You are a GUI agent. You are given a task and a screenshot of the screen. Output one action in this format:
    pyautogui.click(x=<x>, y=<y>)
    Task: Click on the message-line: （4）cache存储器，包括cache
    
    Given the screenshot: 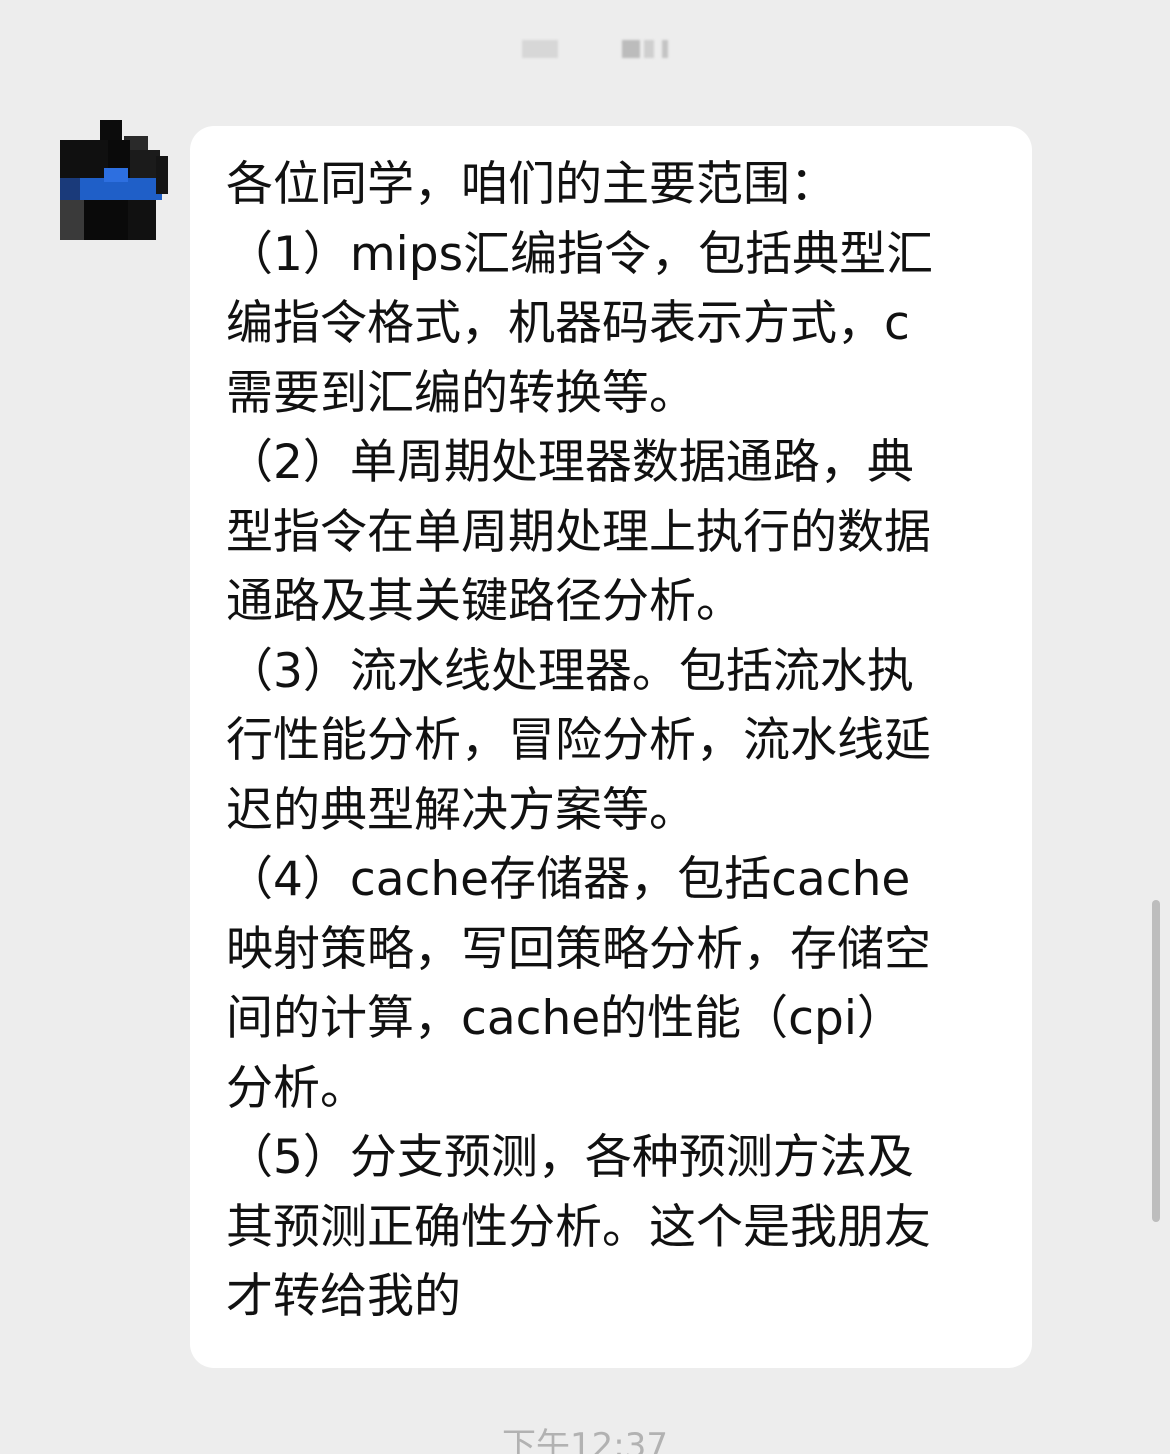 What is the action you would take?
    pyautogui.click(x=568, y=879)
    